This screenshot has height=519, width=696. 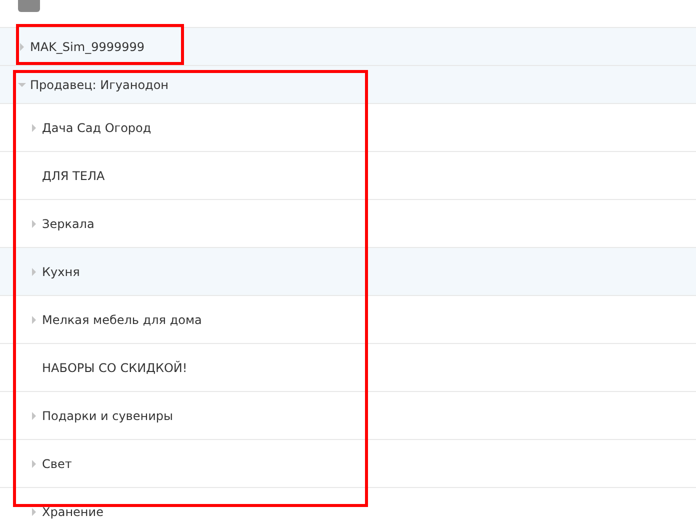 I want to click on tree-row: Мелкая мебель для дома, so click(x=348, y=320).